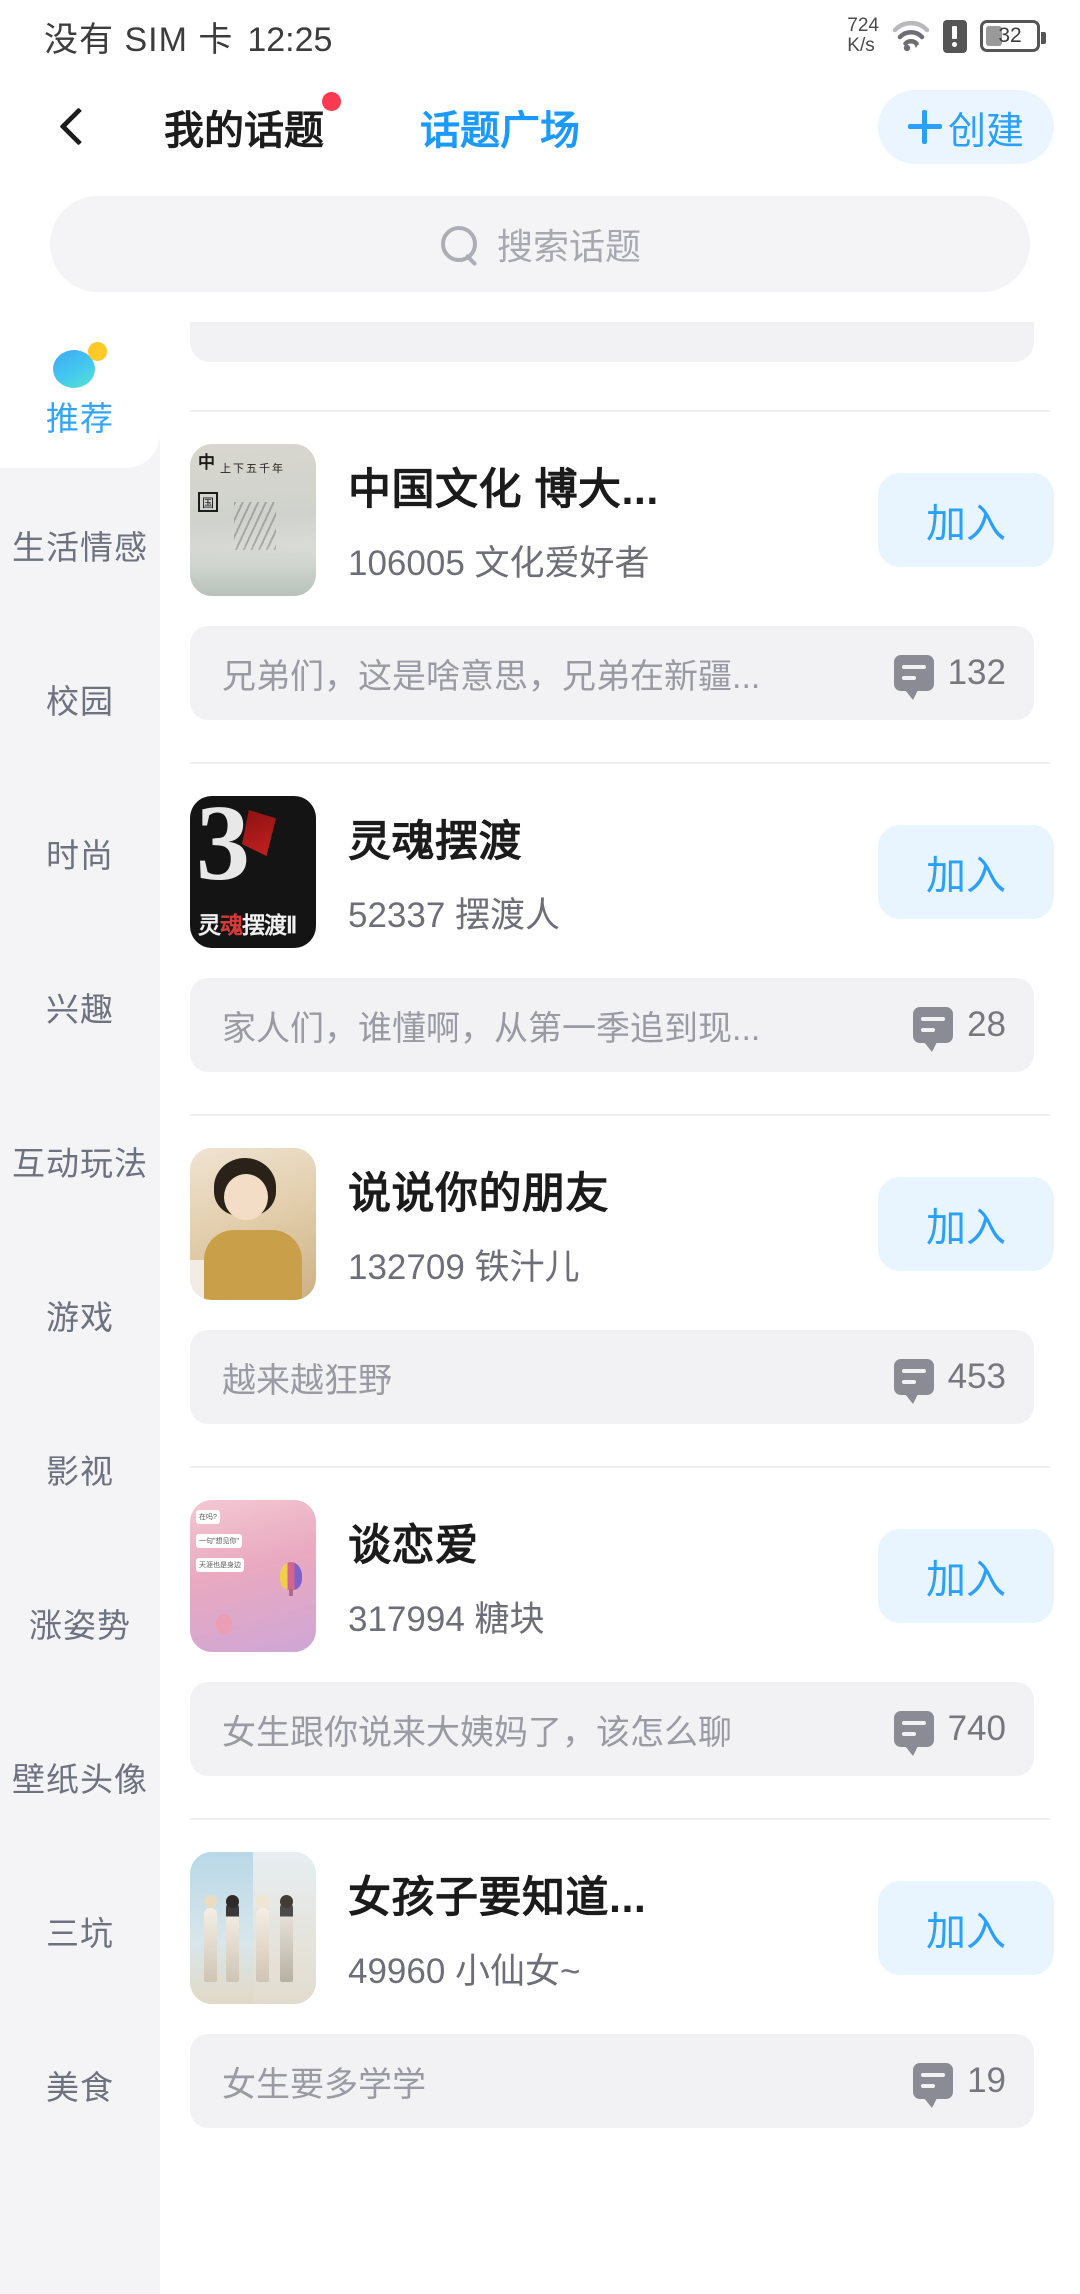 The image size is (1080, 2294). What do you see at coordinates (139, 39) in the screenshot?
I see `carrier-label: 没有 SIM 卡` at bounding box center [139, 39].